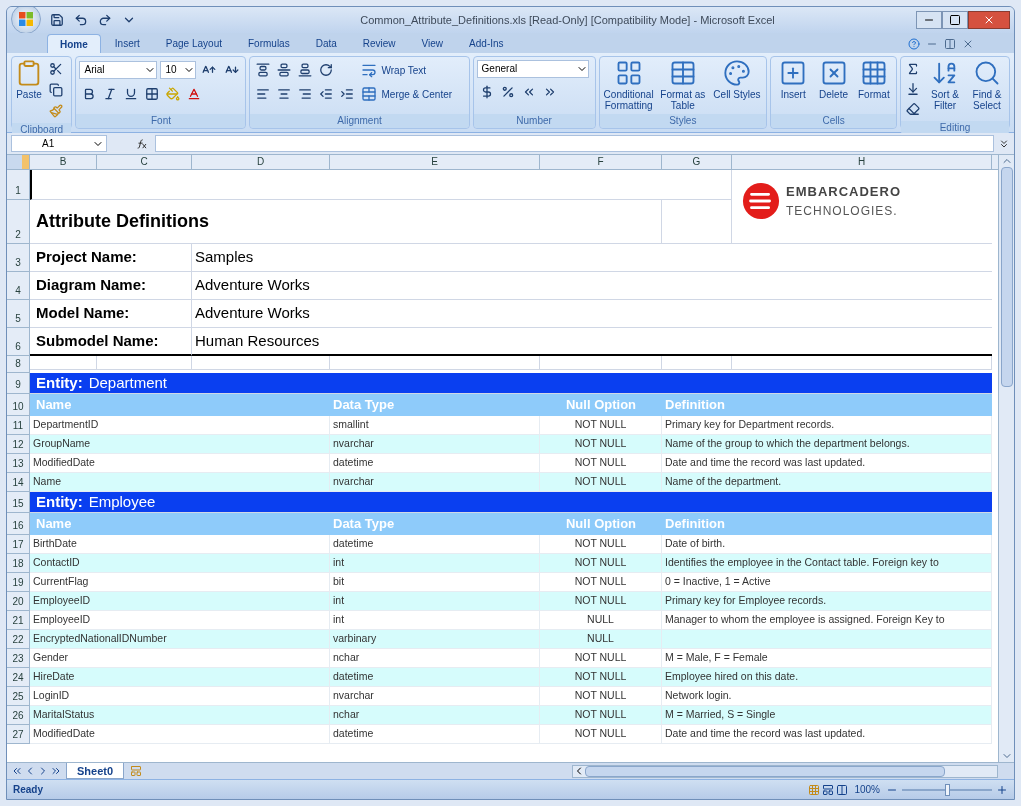 The height and width of the screenshot is (806, 1021). I want to click on office-logo-icon, so click(26, 19).